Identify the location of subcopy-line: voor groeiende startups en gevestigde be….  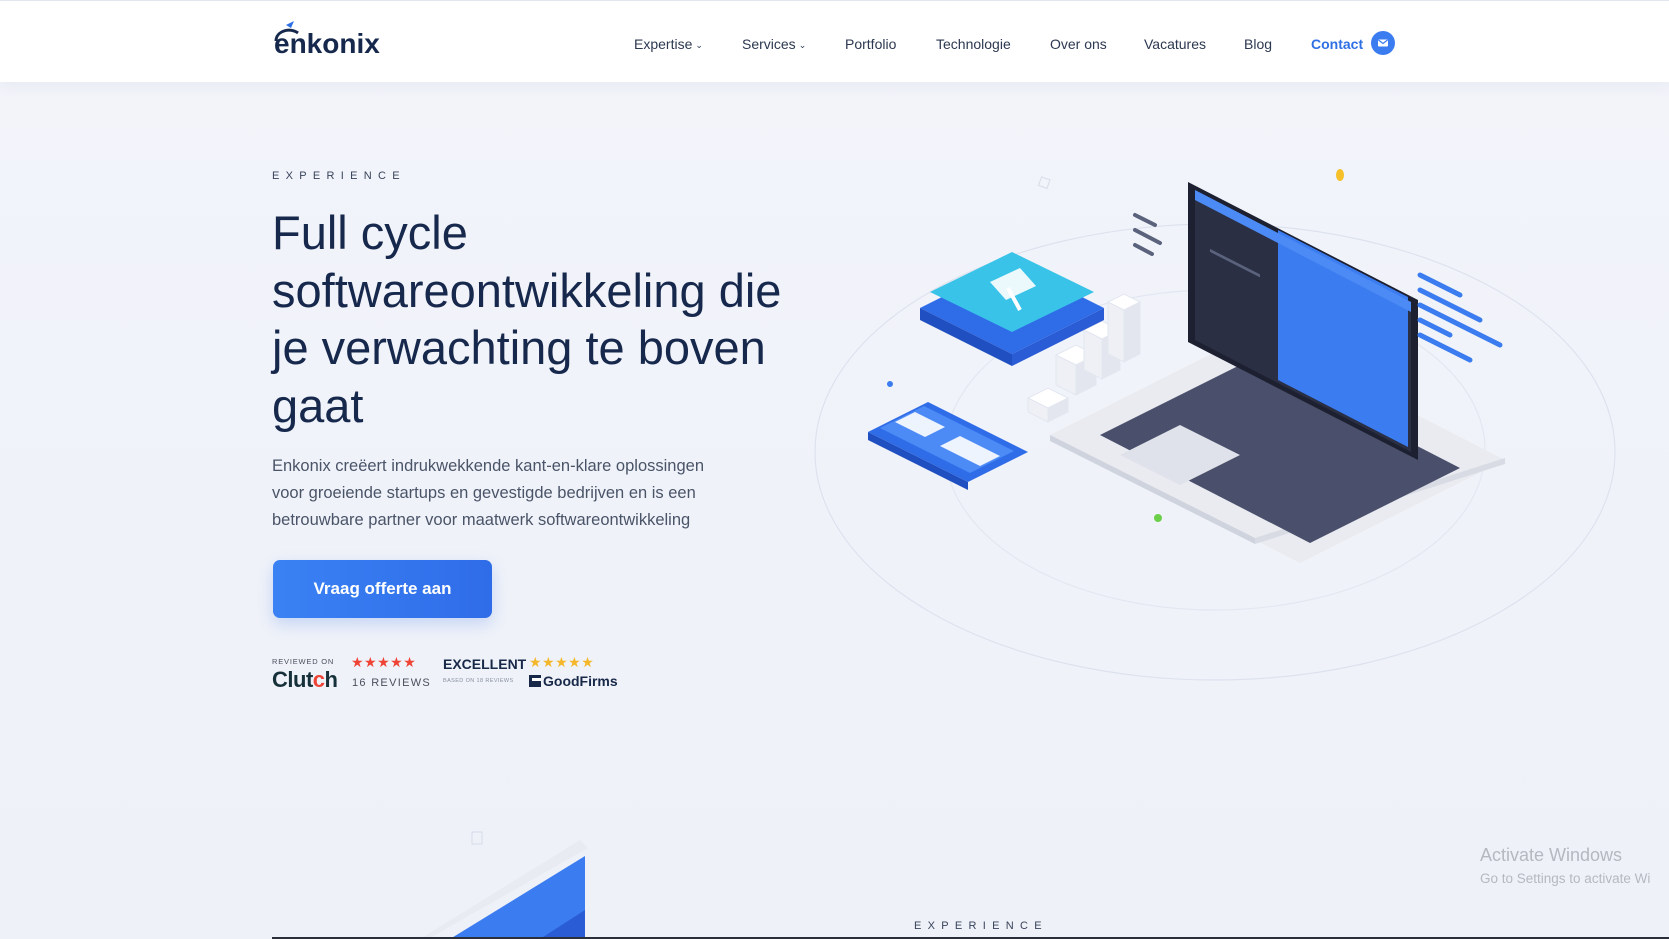
(484, 493).